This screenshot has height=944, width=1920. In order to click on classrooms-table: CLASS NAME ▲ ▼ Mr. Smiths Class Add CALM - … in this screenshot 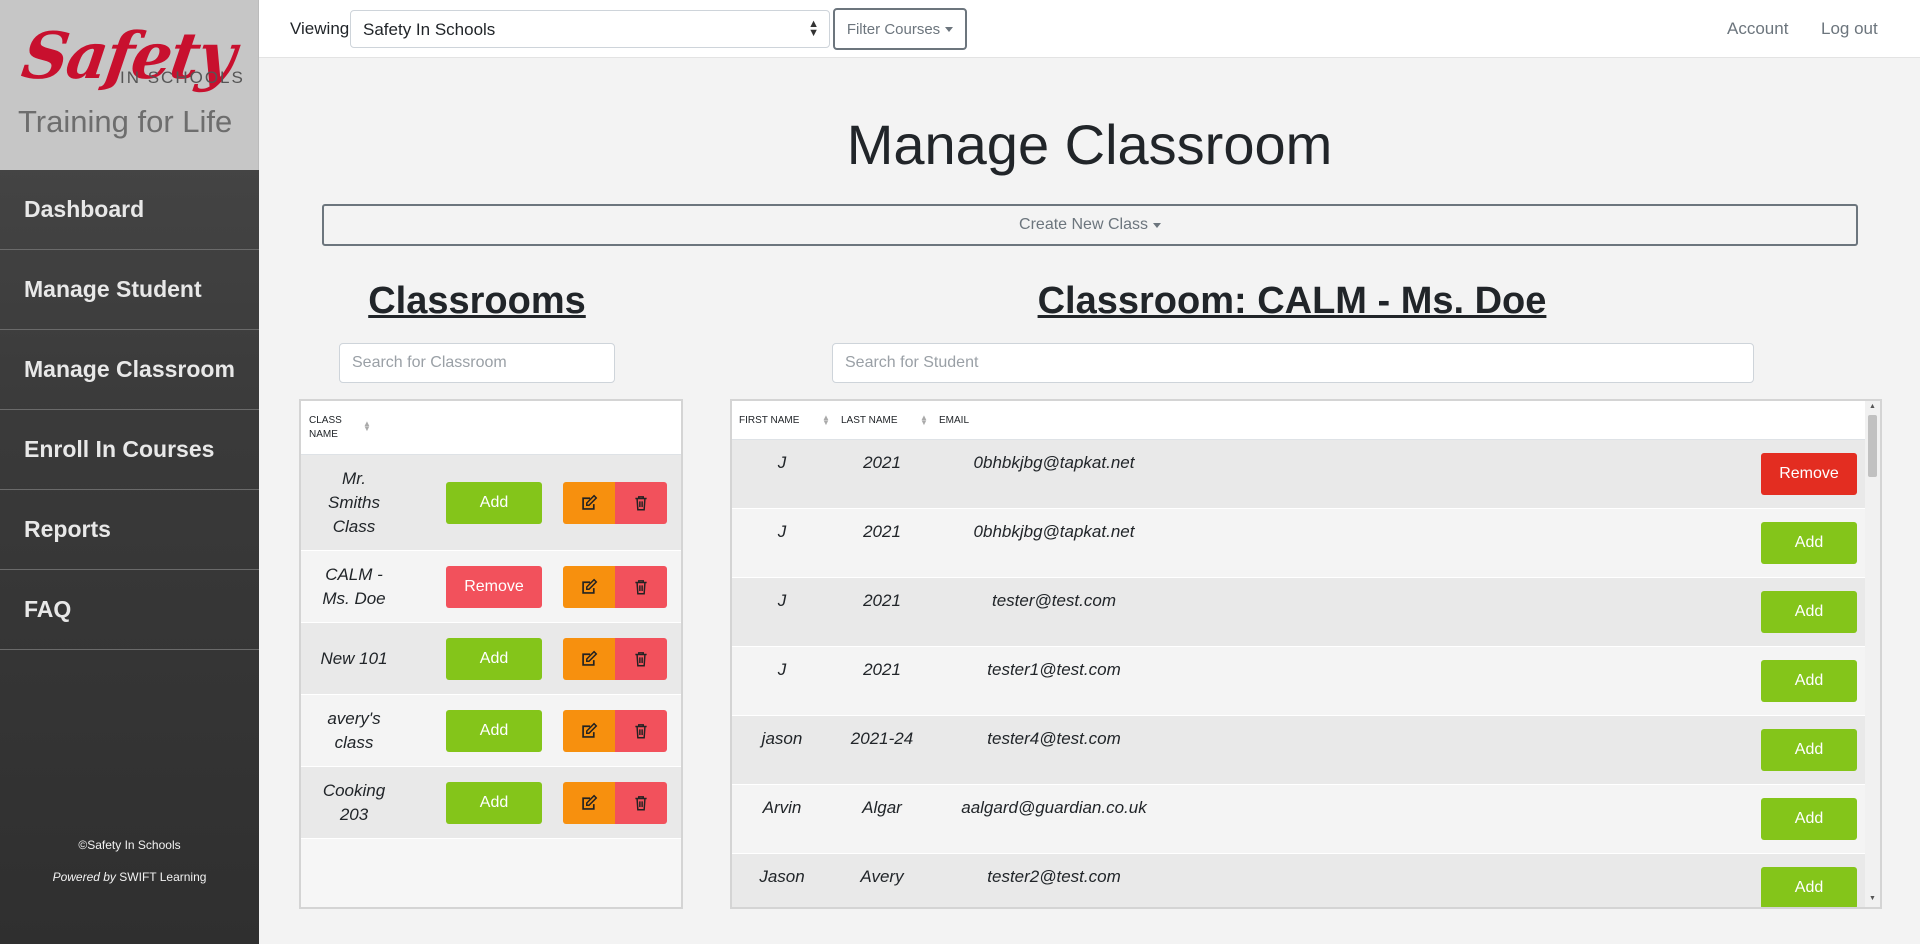, I will do `click(491, 654)`.